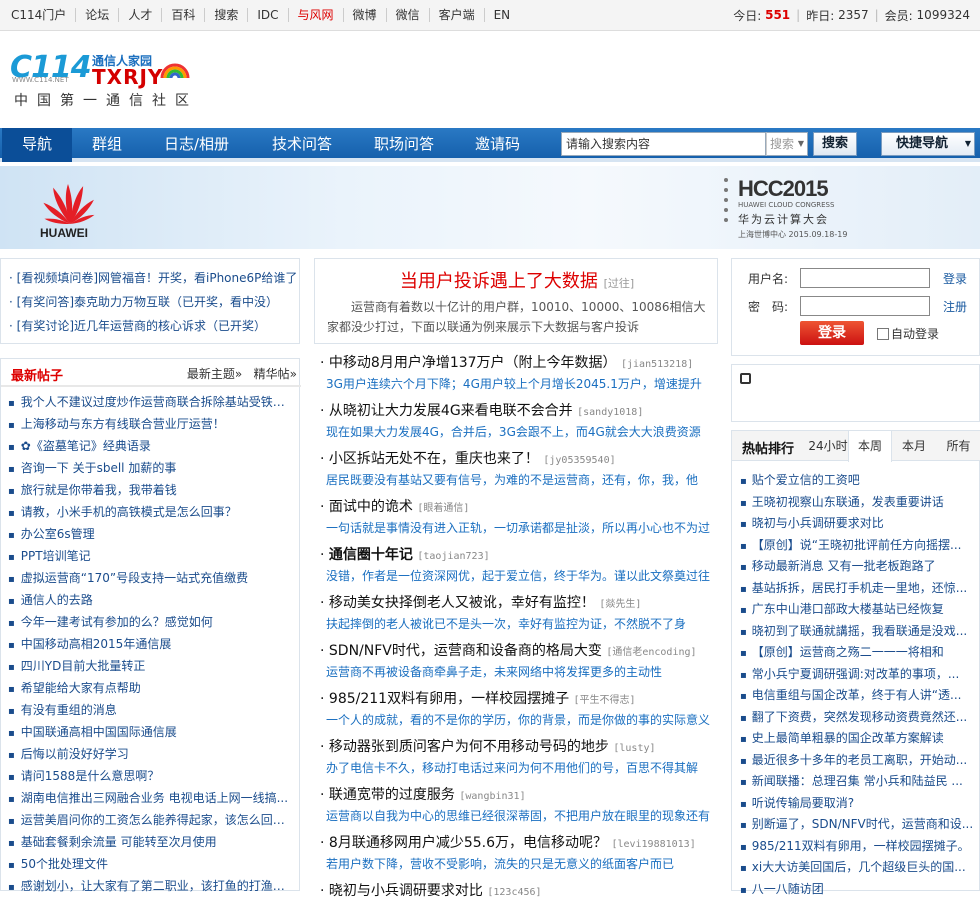  What do you see at coordinates (519, 431) in the screenshot?
I see `article-summary: 现在如果大力发展4G，合并后，3G会跟不上，而4G就会大大浪费资源` at bounding box center [519, 431].